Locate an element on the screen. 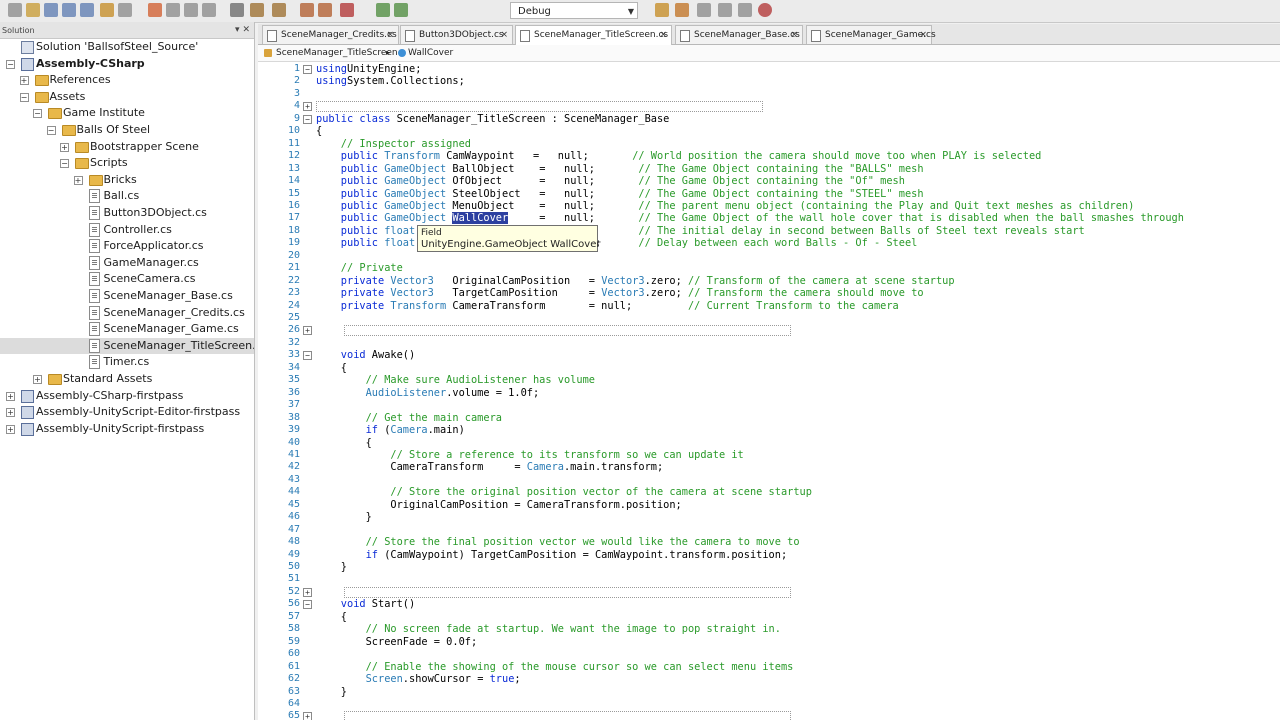  build-icon is located at coordinates (237, 10).